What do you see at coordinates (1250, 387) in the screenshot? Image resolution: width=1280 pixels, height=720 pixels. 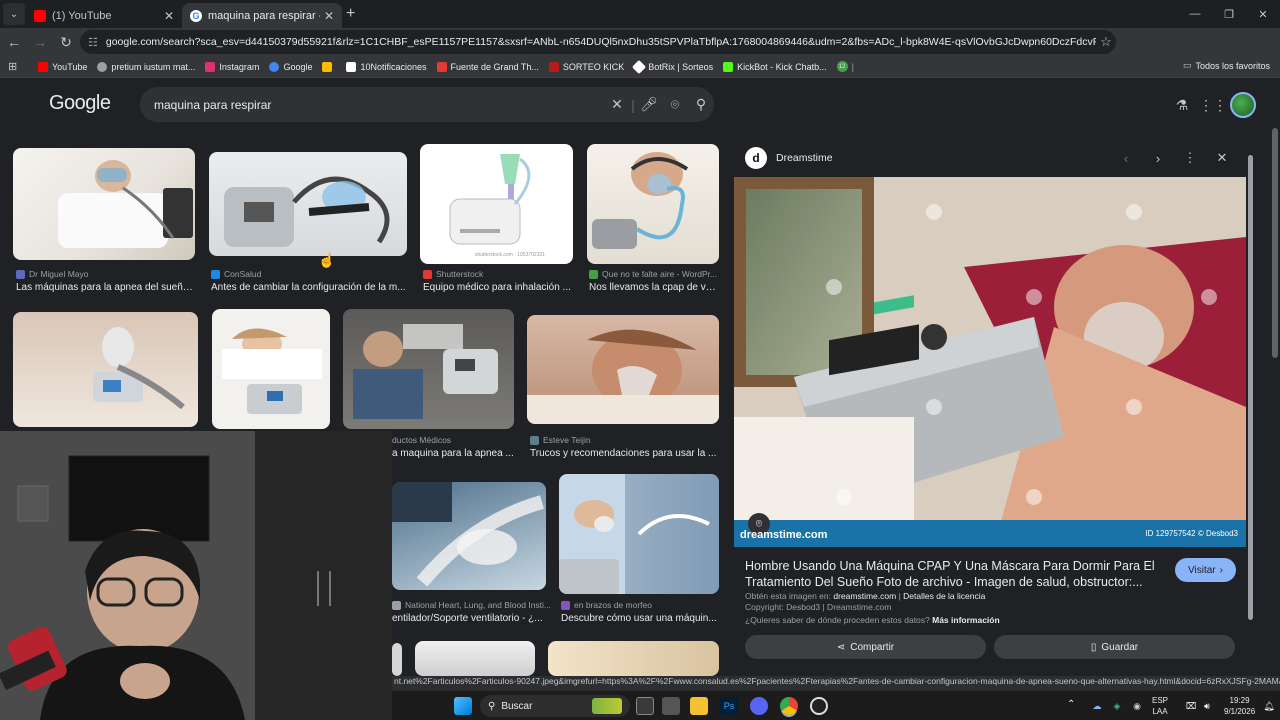 I see `panel-scrollbar-thumb` at bounding box center [1250, 387].